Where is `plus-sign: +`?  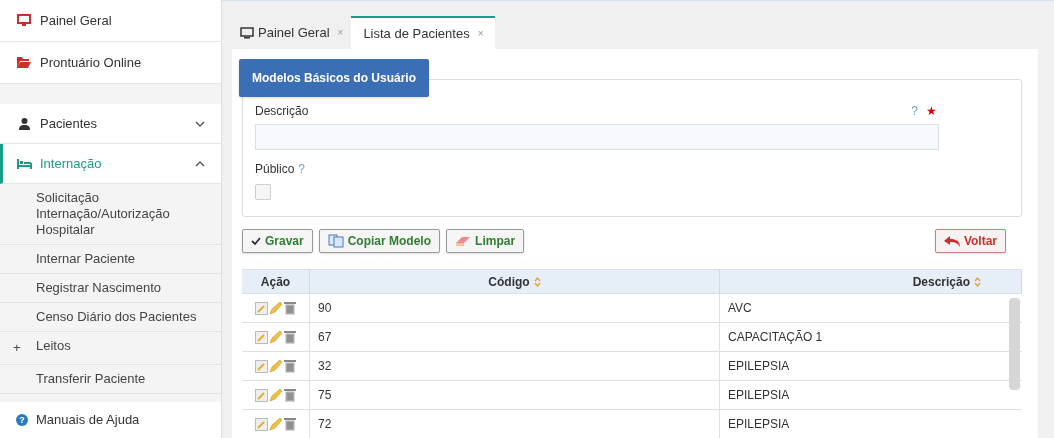 plus-sign: + is located at coordinates (17, 347).